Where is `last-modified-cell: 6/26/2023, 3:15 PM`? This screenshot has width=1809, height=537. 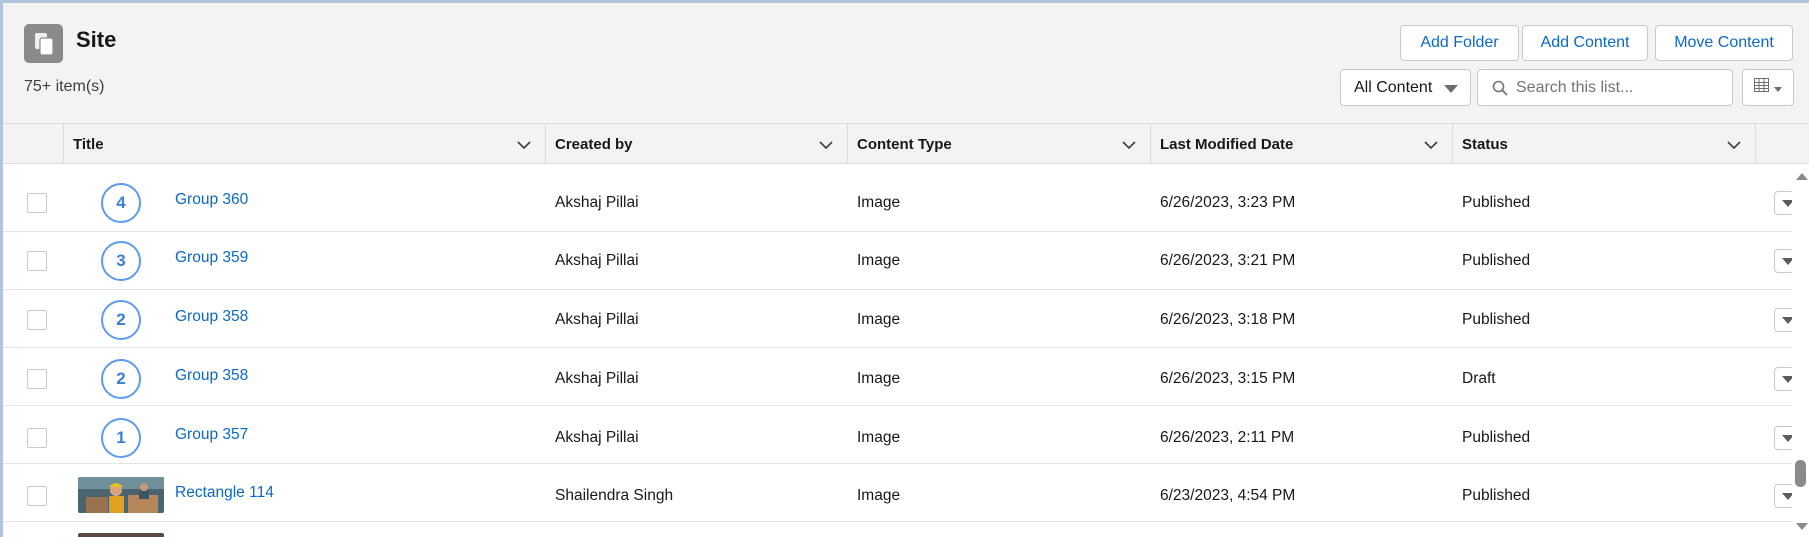 last-modified-cell: 6/26/2023, 3:15 PM is located at coordinates (1228, 378).